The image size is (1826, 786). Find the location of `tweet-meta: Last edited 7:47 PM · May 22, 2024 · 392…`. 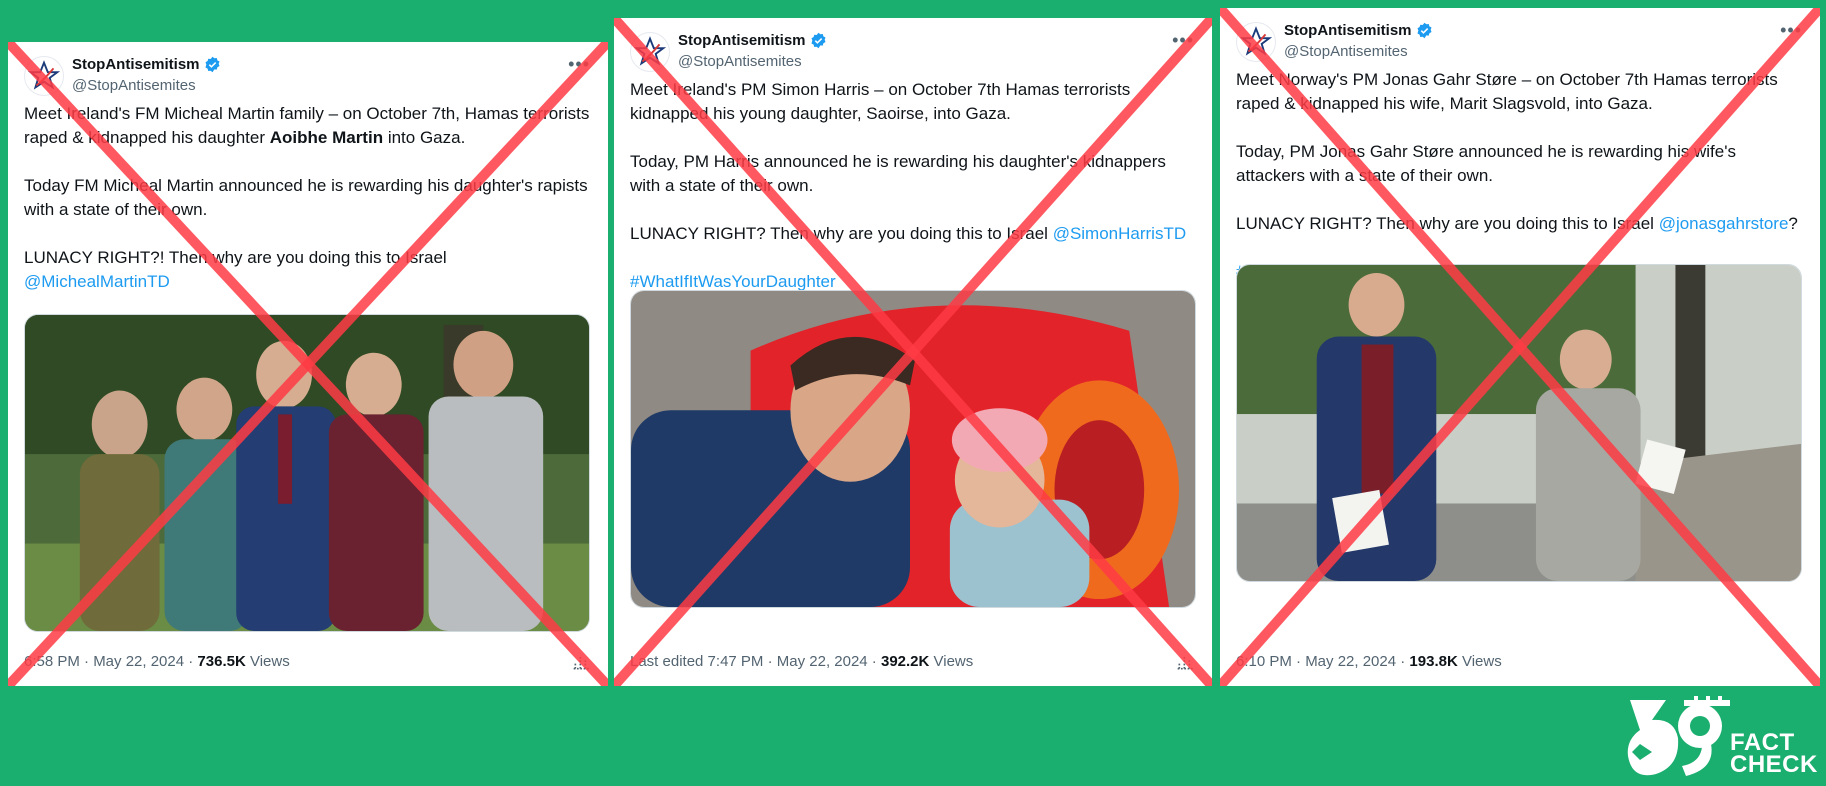

tweet-meta: Last edited 7:47 PM · May 22, 2024 · 392… is located at coordinates (801, 661).